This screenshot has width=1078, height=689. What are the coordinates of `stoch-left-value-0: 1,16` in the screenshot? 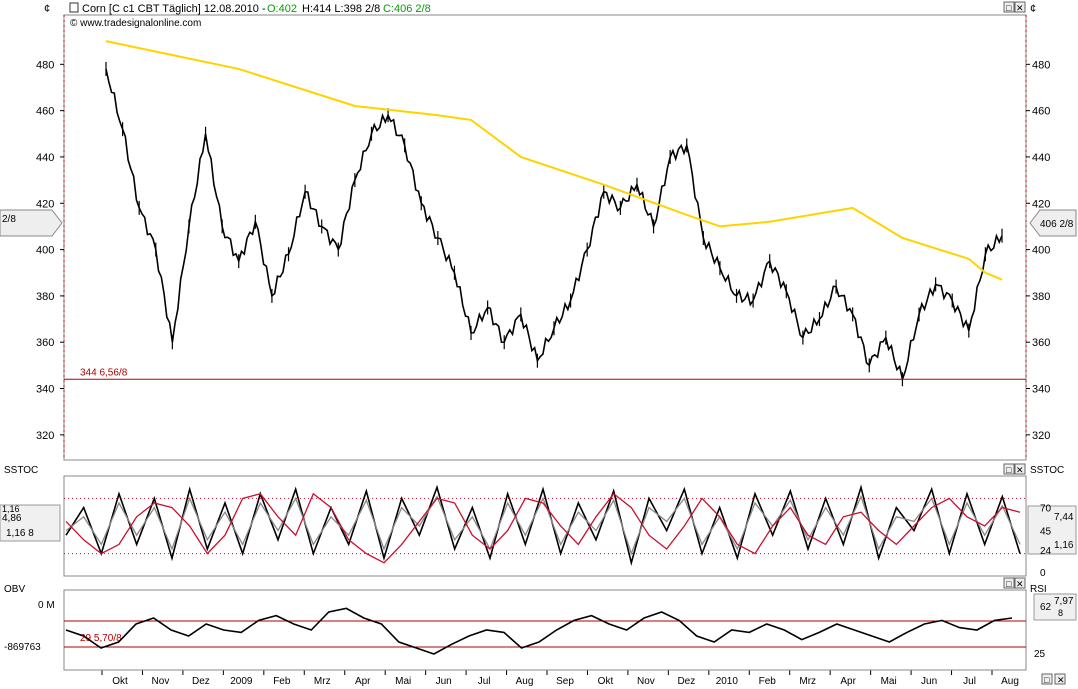 It's located at (11, 509).